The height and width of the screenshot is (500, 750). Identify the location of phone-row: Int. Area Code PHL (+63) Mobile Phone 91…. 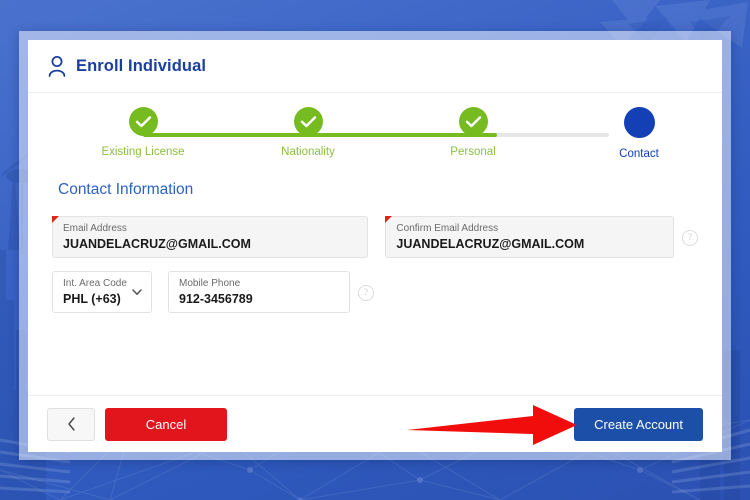
(375, 292).